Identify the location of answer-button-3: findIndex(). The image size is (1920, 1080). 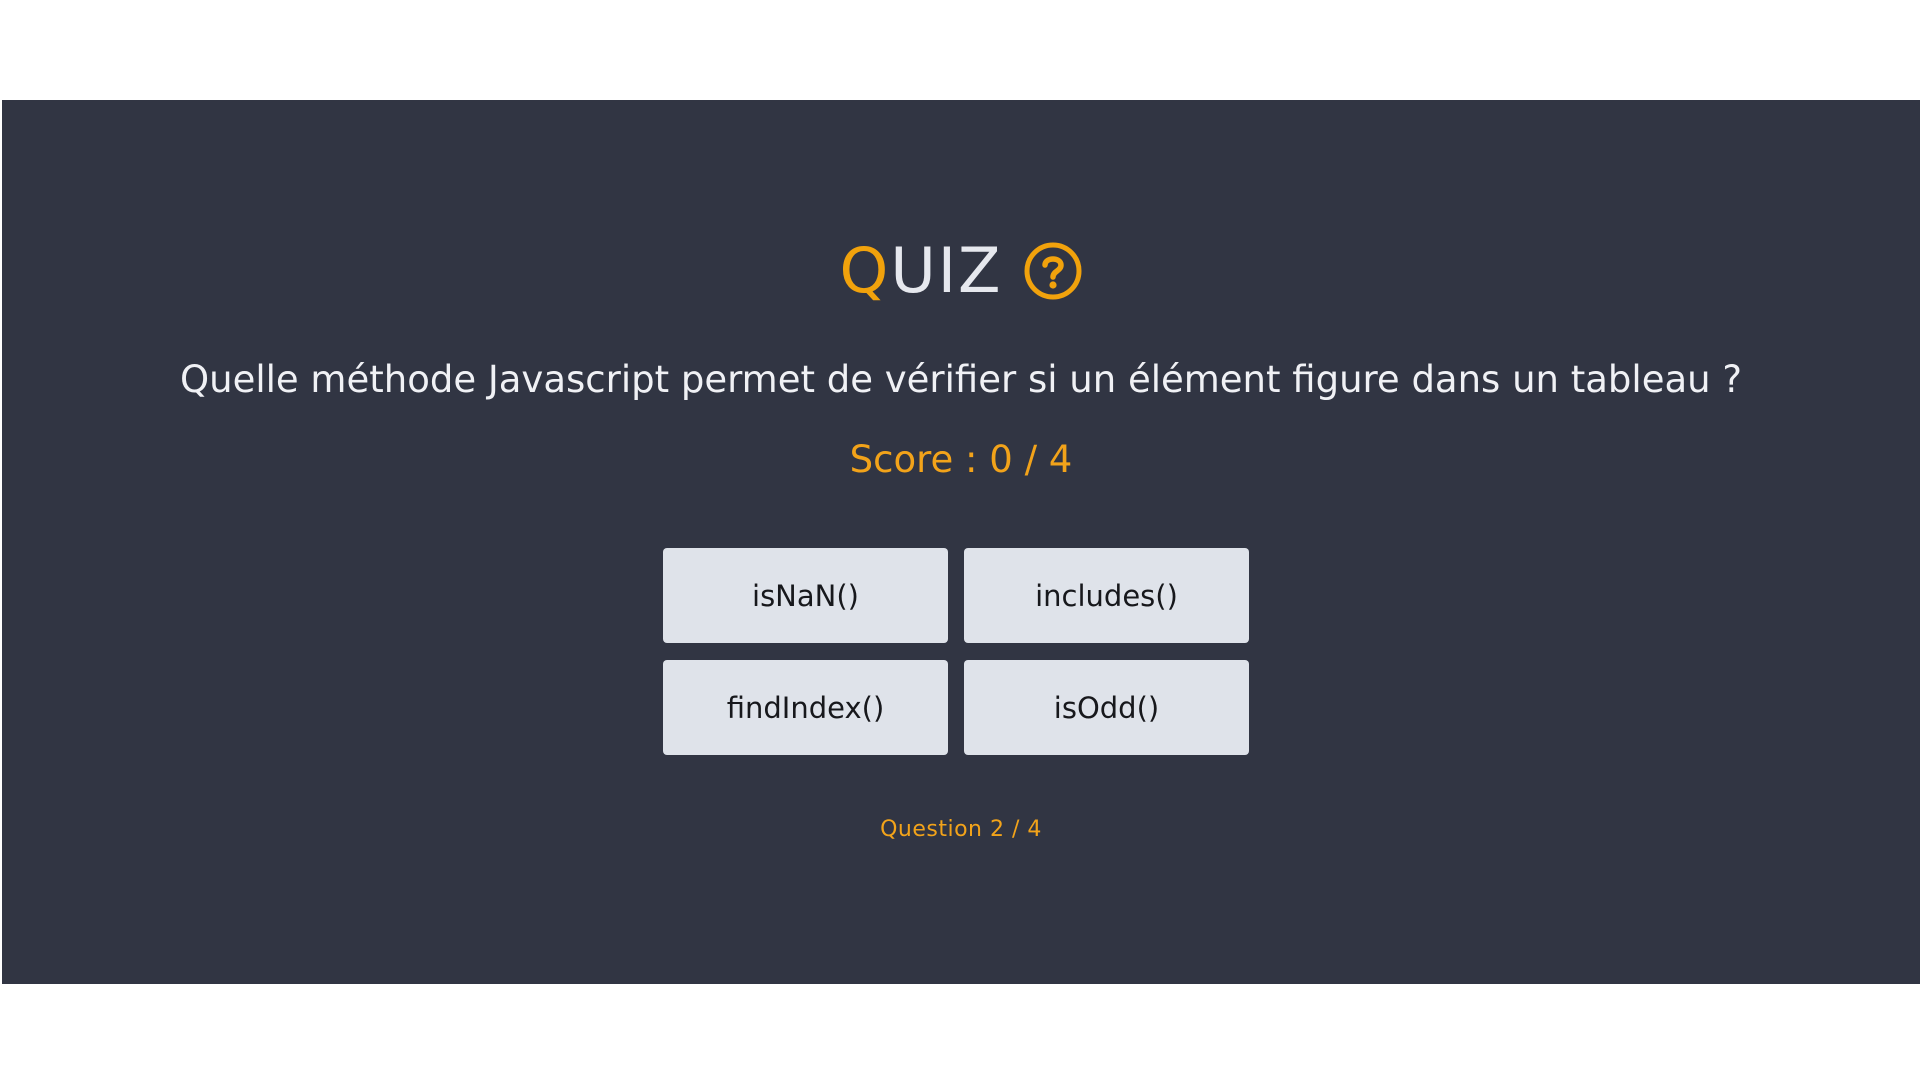
(805, 707).